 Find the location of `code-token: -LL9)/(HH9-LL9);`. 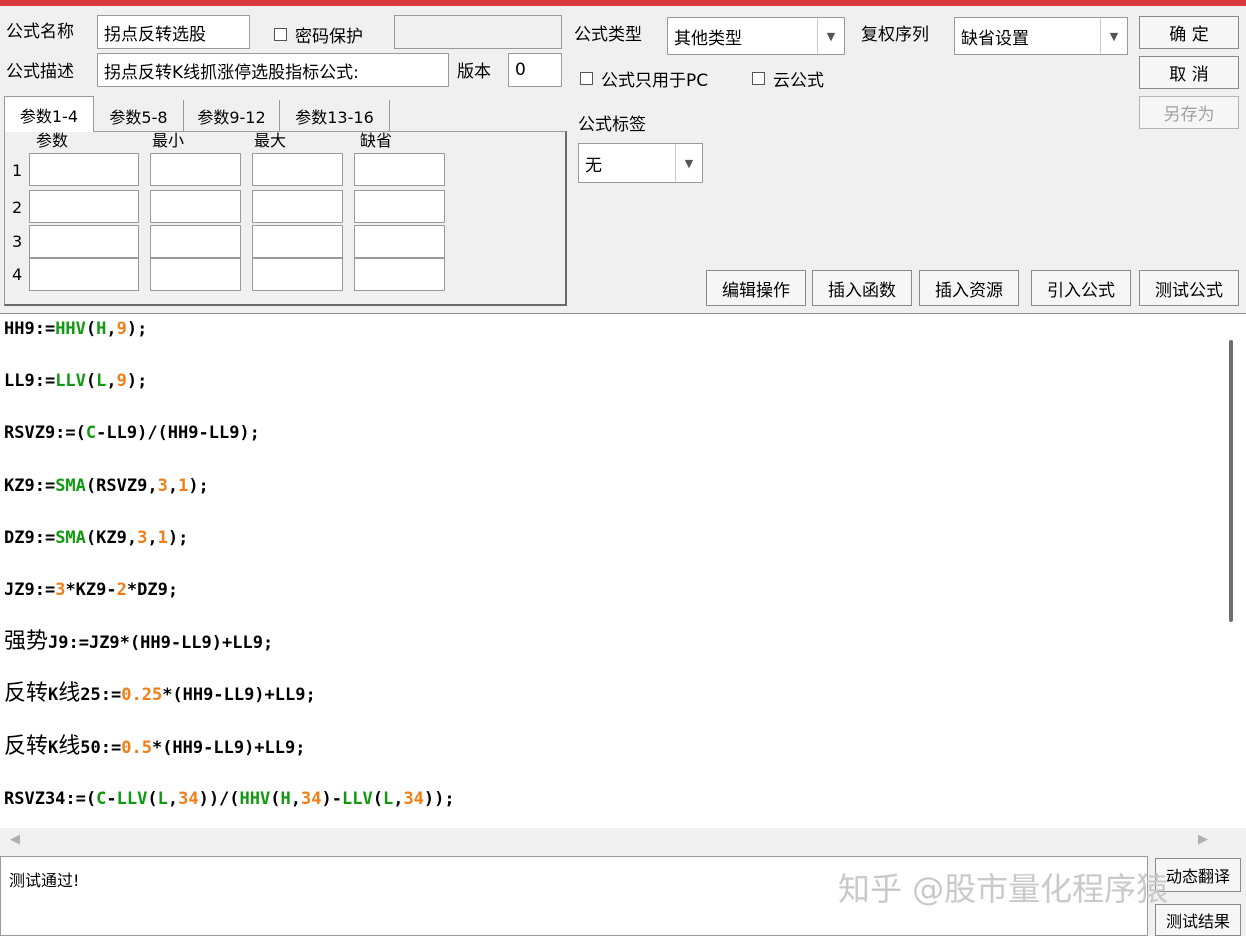

code-token: -LL9)/(HH9-LL9); is located at coordinates (178, 433).